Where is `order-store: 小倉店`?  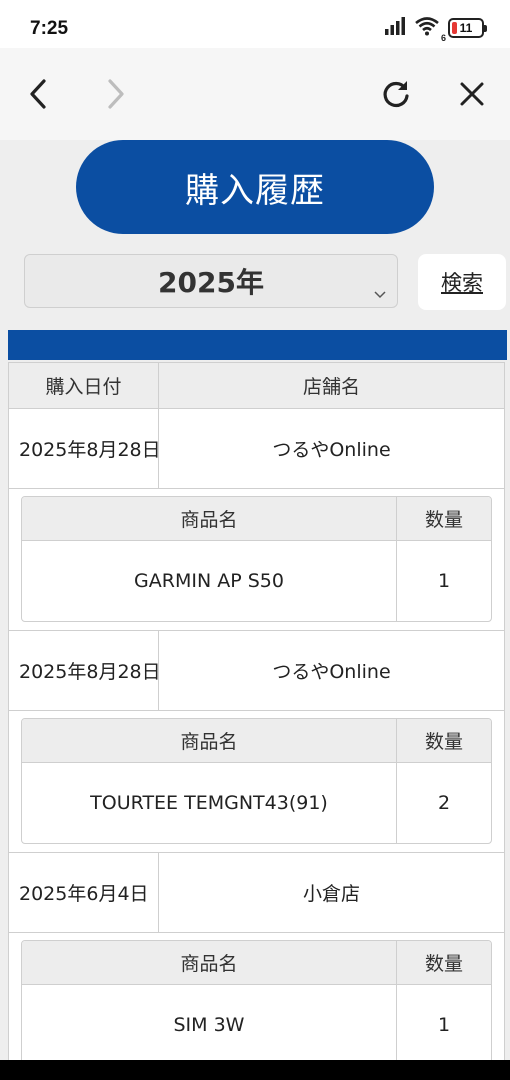 order-store: 小倉店 is located at coordinates (331, 894).